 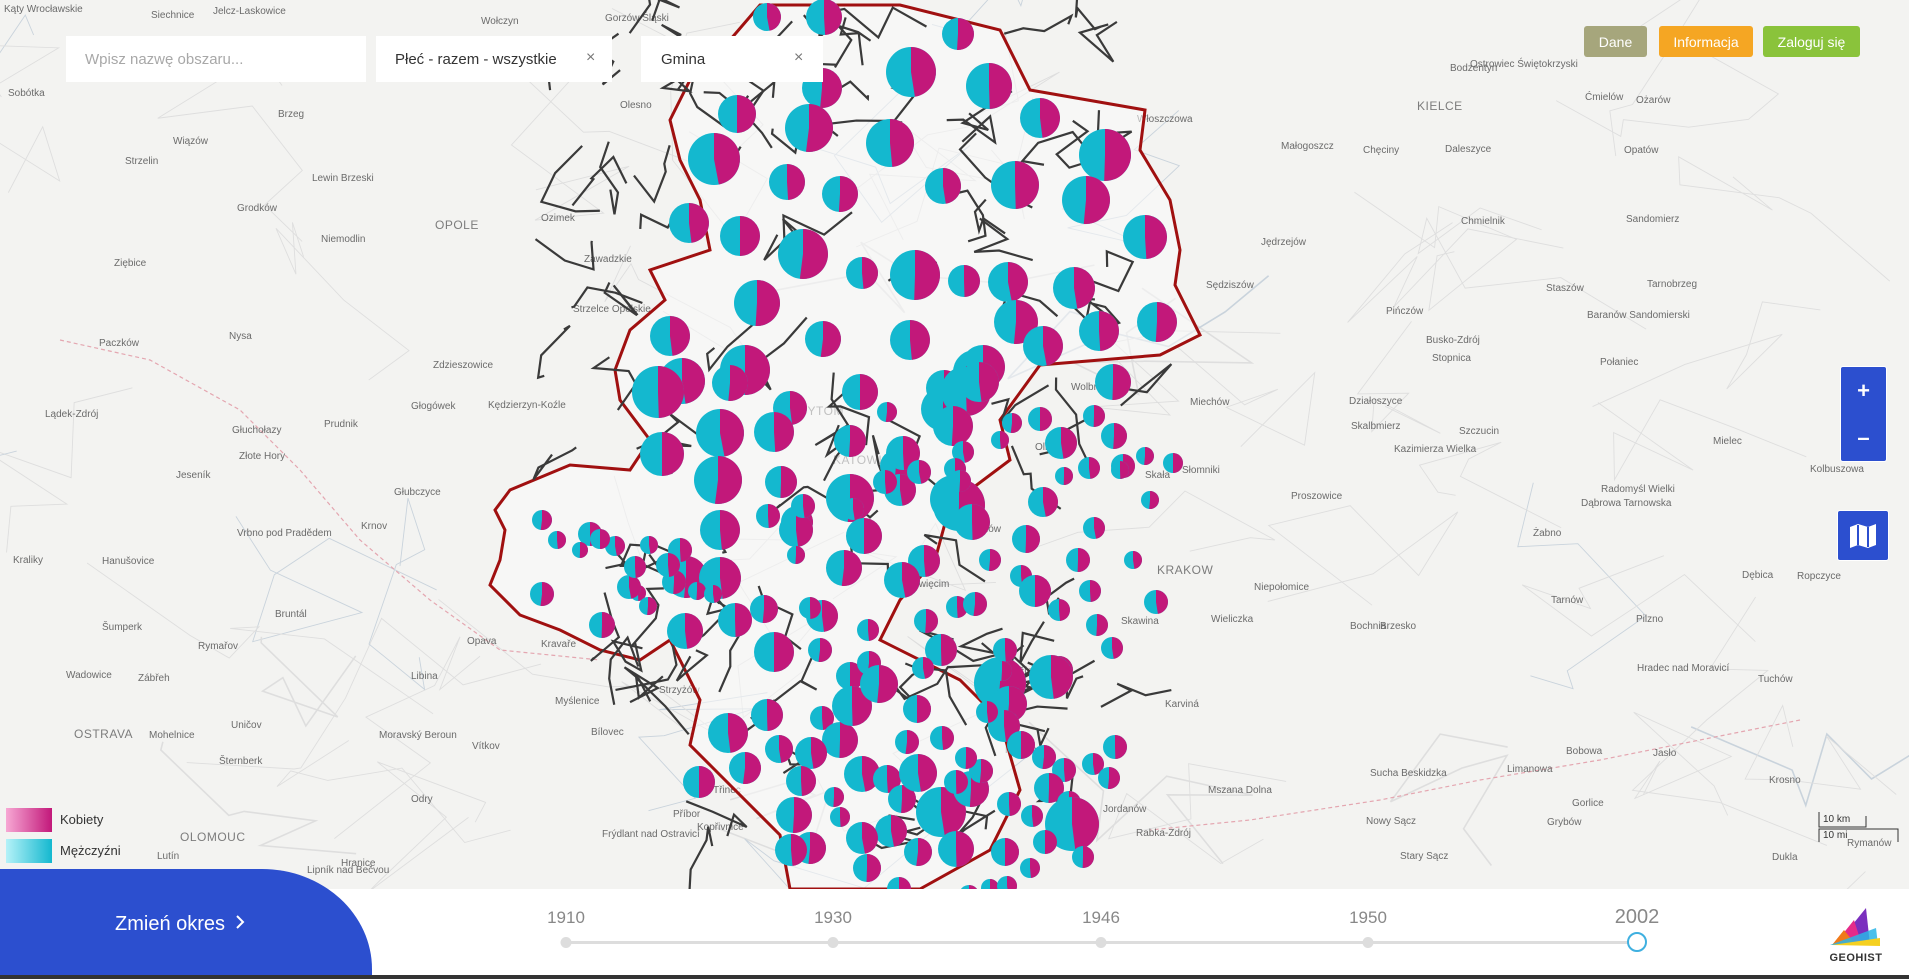 What do you see at coordinates (1811, 41) in the screenshot?
I see `login-button: Zaloguj się` at bounding box center [1811, 41].